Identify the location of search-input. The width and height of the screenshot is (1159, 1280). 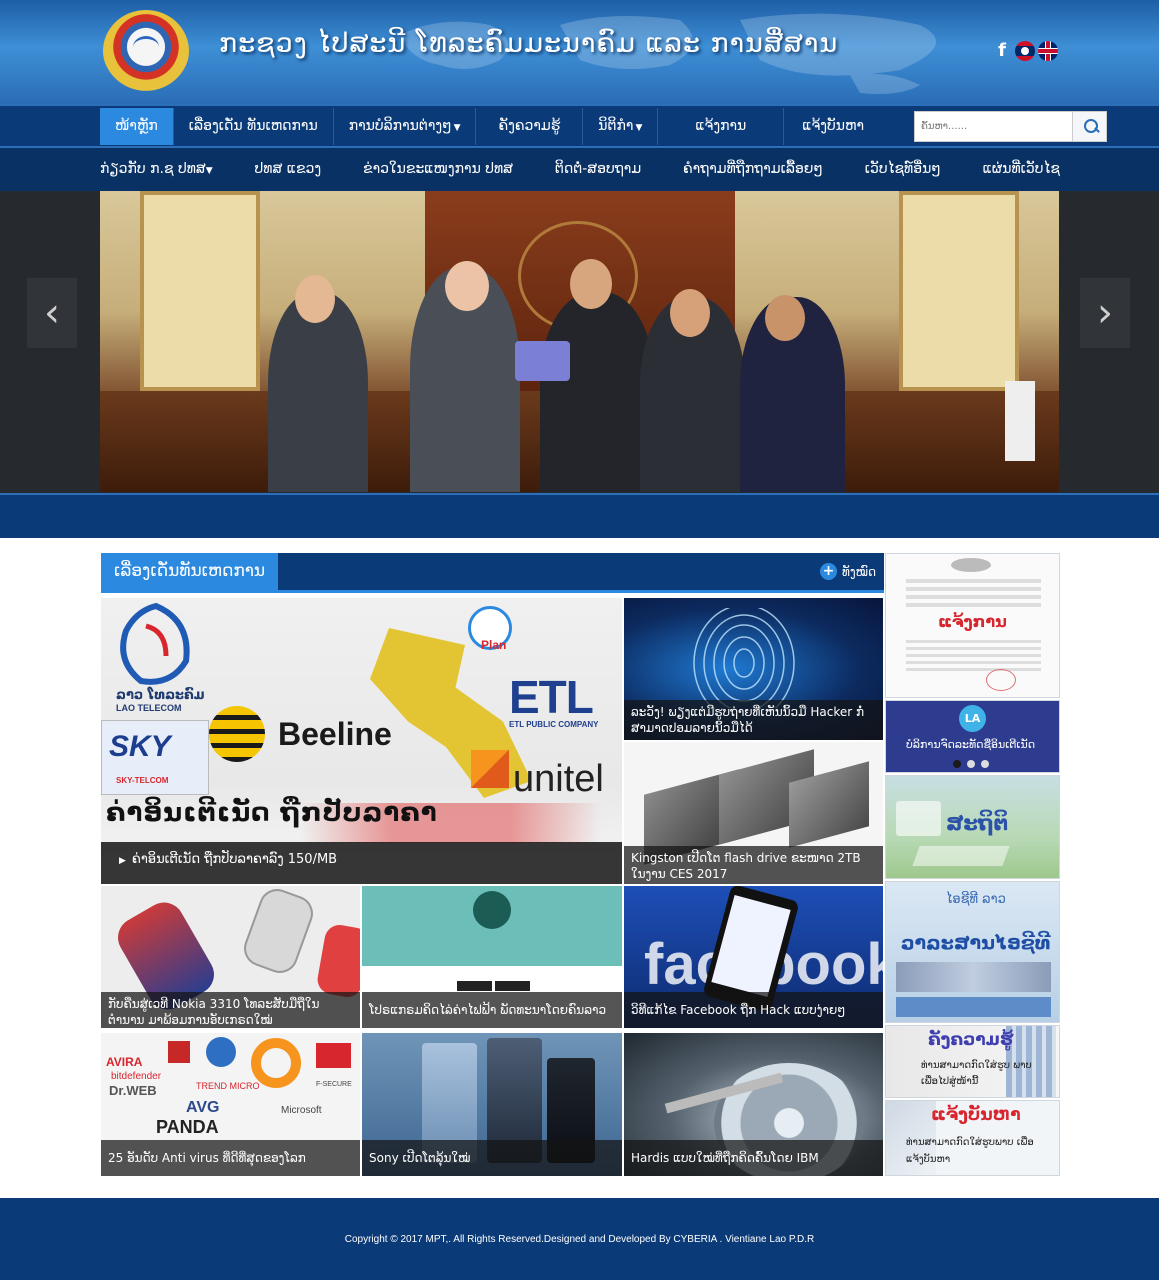
(992, 126).